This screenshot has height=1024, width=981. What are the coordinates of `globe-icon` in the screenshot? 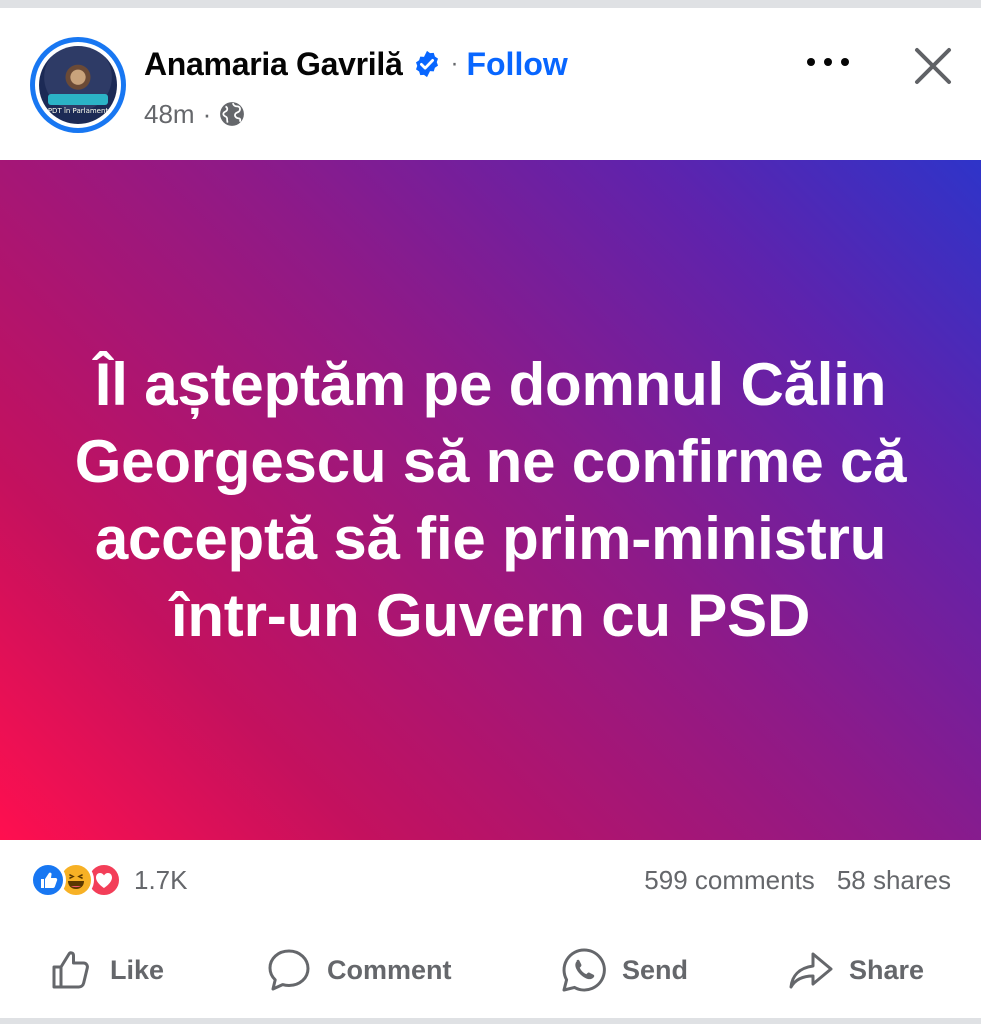 It's located at (232, 114).